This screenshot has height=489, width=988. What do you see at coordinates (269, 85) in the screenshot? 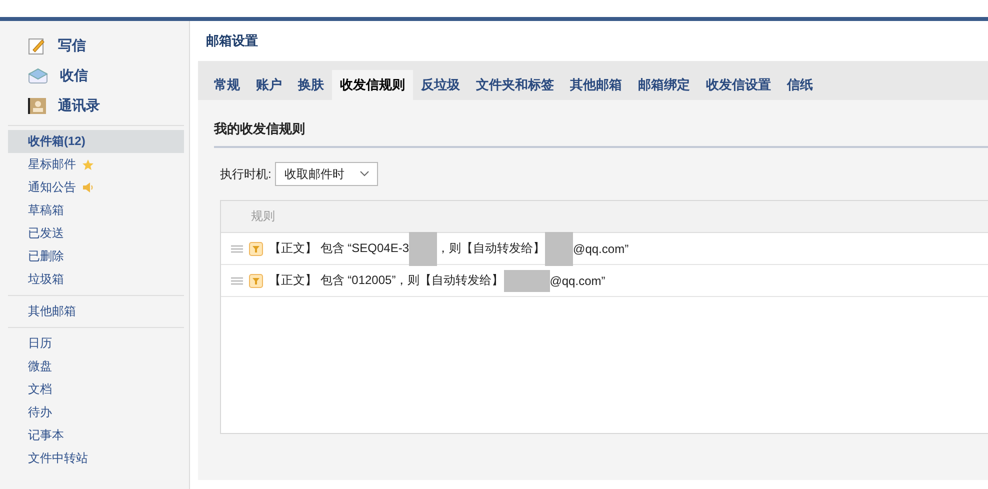
I see `settings-tab: 账户` at bounding box center [269, 85].